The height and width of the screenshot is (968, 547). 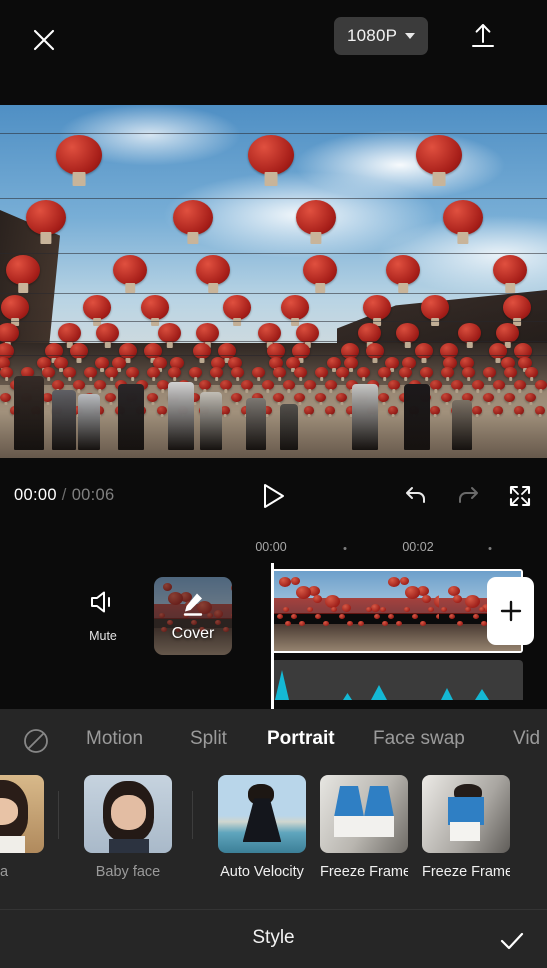 I want to click on playhead, so click(x=272, y=636).